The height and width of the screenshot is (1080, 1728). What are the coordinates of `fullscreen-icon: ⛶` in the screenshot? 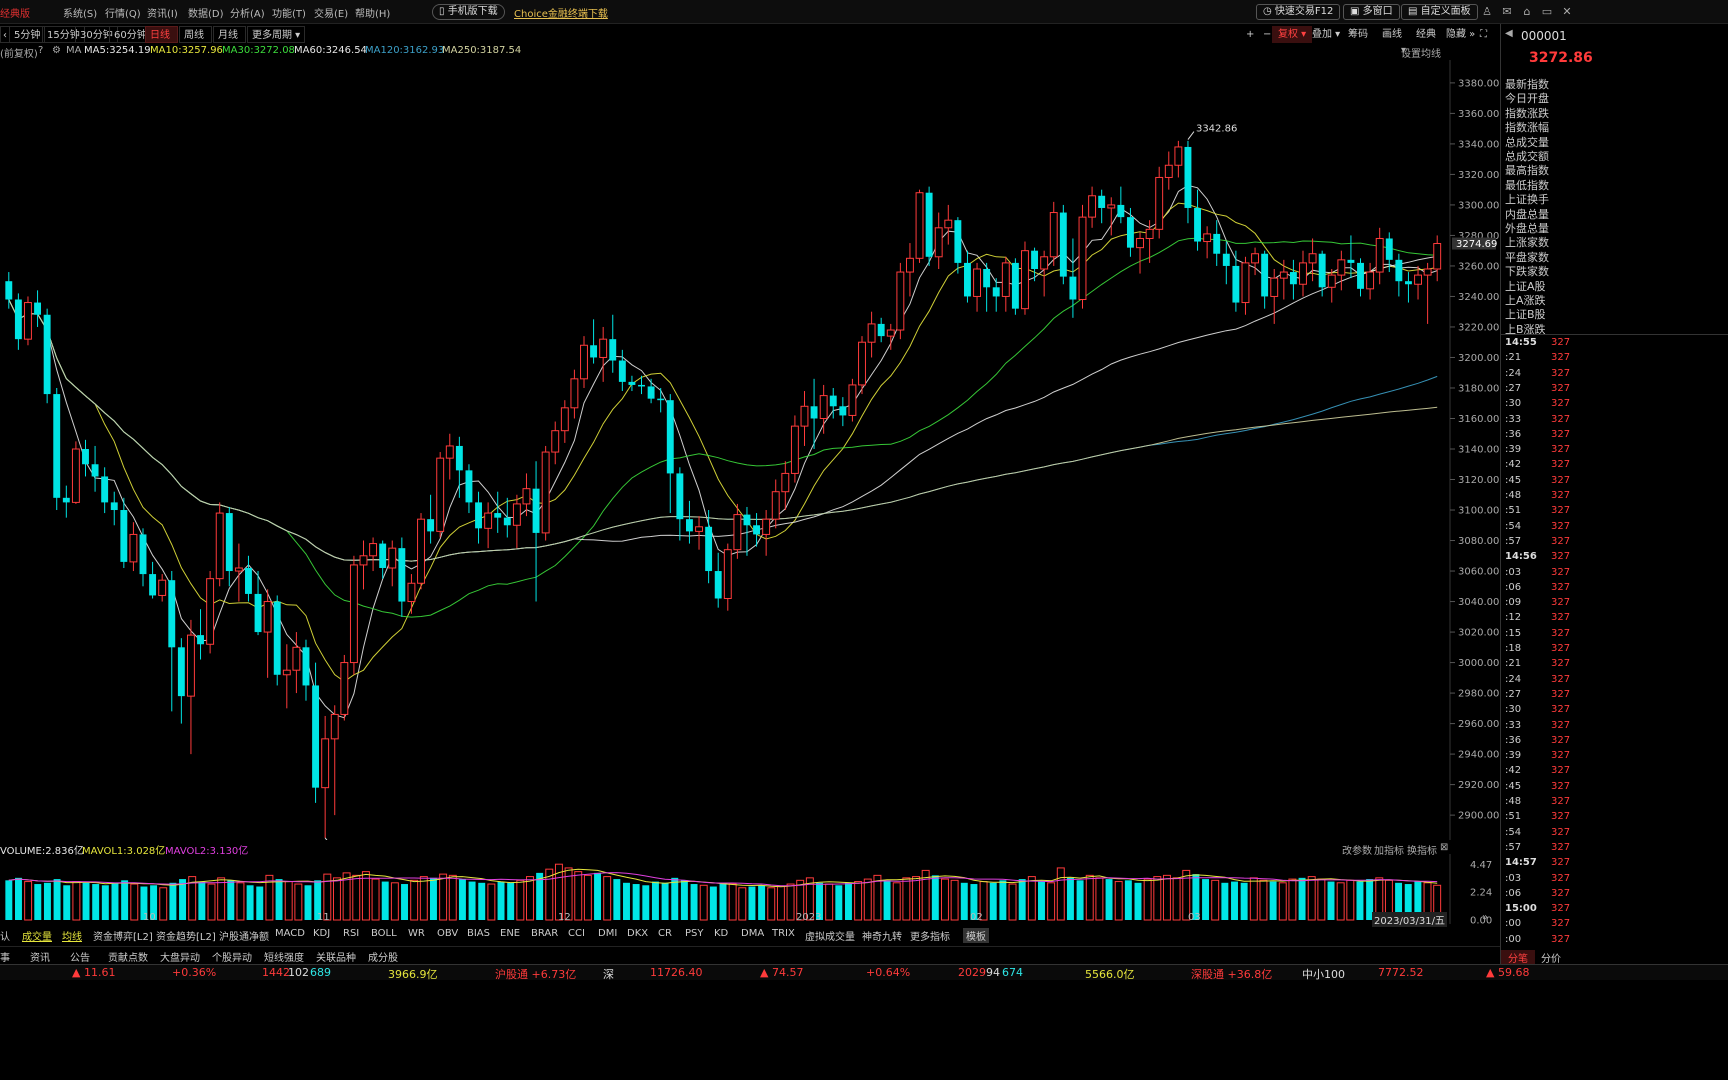 It's located at (1483, 34).